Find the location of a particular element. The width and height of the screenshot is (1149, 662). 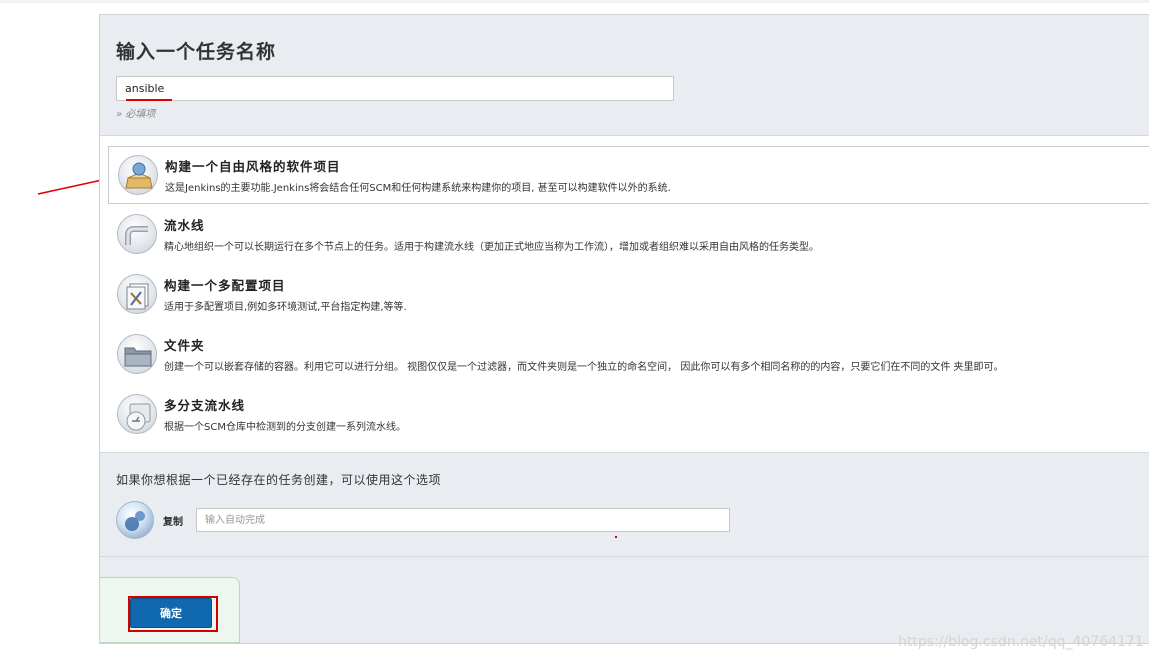

freestyle-project-icon is located at coordinates (138, 175).